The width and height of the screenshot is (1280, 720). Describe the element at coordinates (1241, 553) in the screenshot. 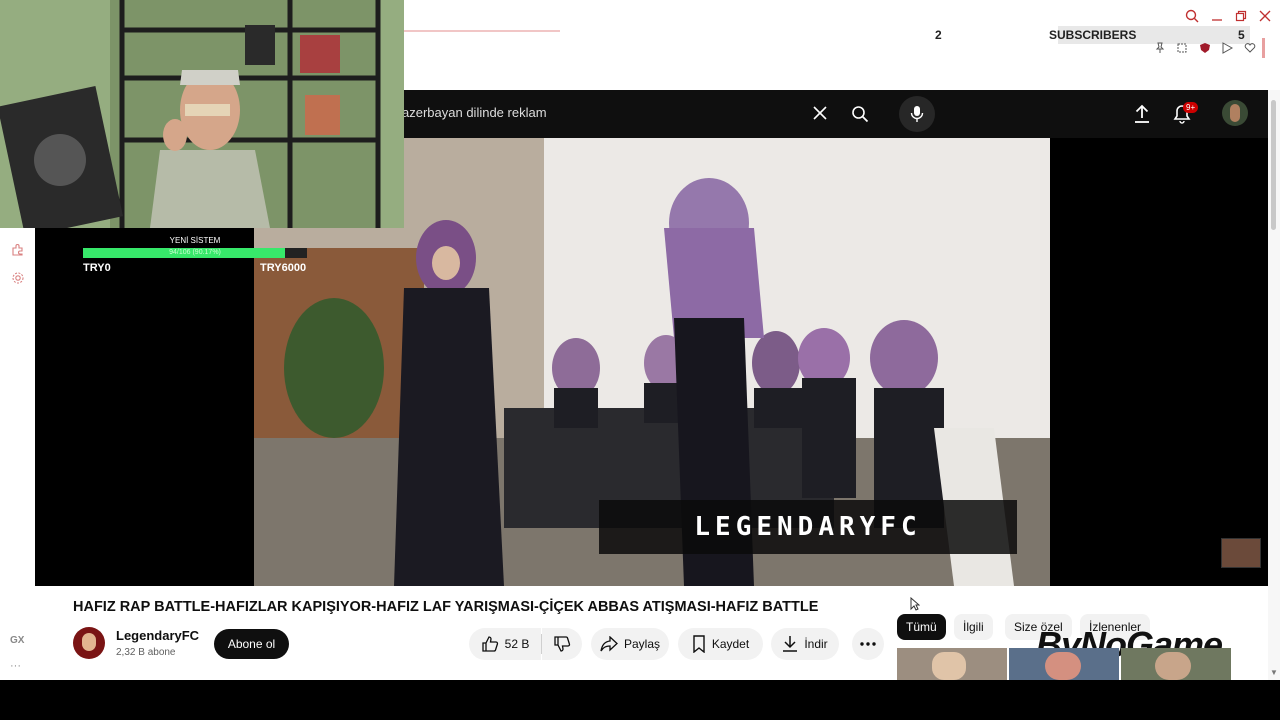

I see `end-screen-thumbnail` at that location.